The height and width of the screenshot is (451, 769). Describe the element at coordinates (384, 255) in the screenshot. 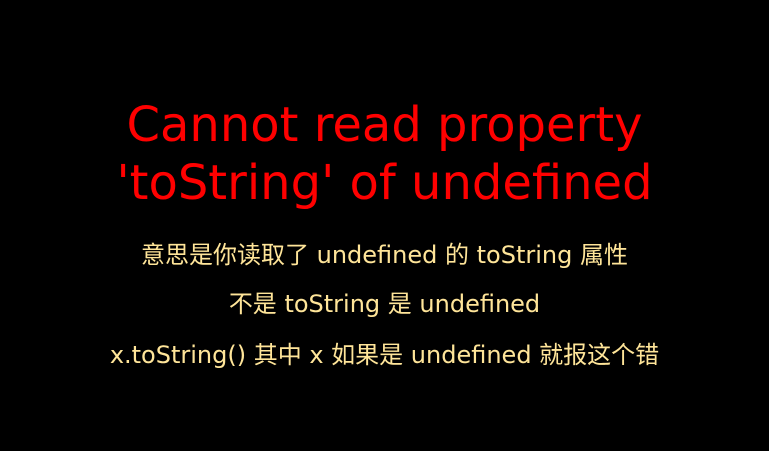

I see `explanation-line-1: 意思是你读取了 undefined 的 toString 属性` at that location.